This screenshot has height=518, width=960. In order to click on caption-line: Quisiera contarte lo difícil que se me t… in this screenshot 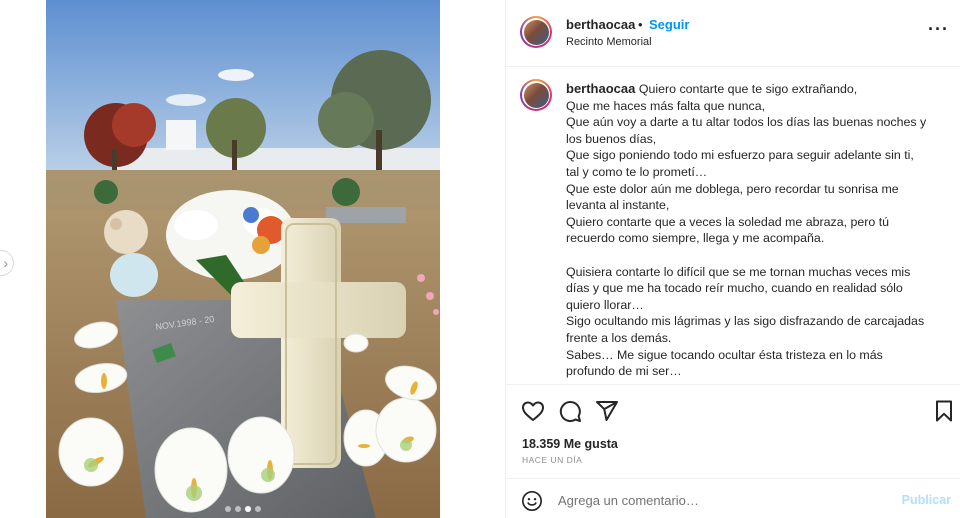, I will do `click(756, 272)`.